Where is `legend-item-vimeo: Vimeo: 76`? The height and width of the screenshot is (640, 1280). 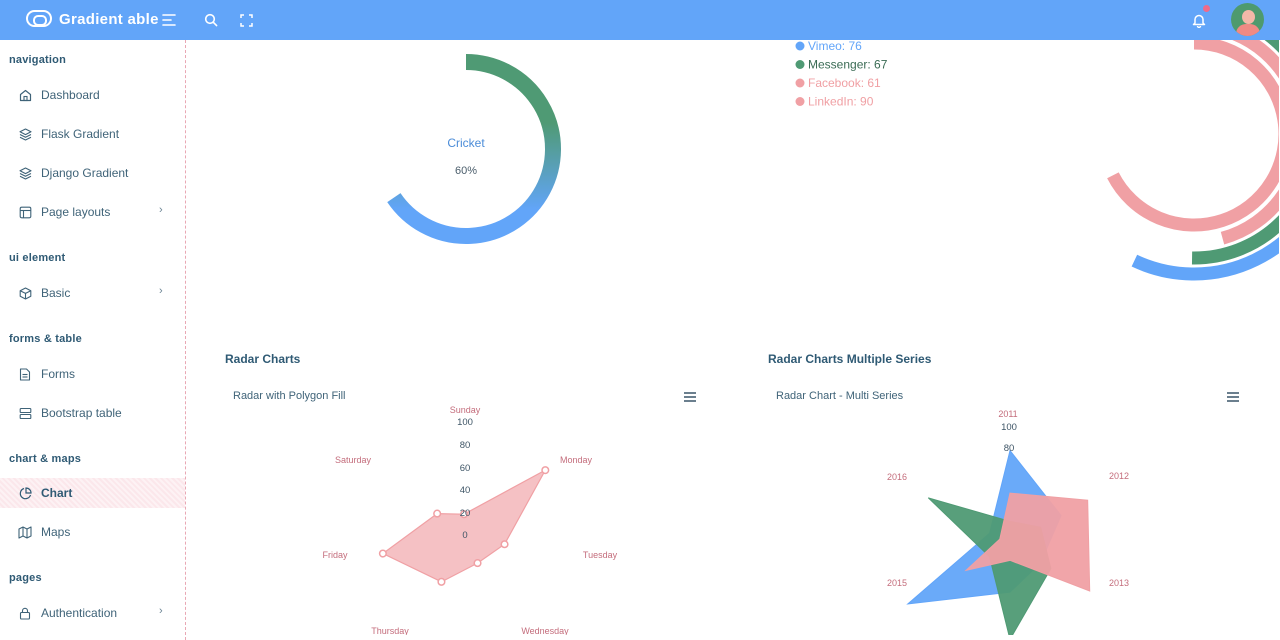
legend-item-vimeo: Vimeo: 76 is located at coordinates (835, 46).